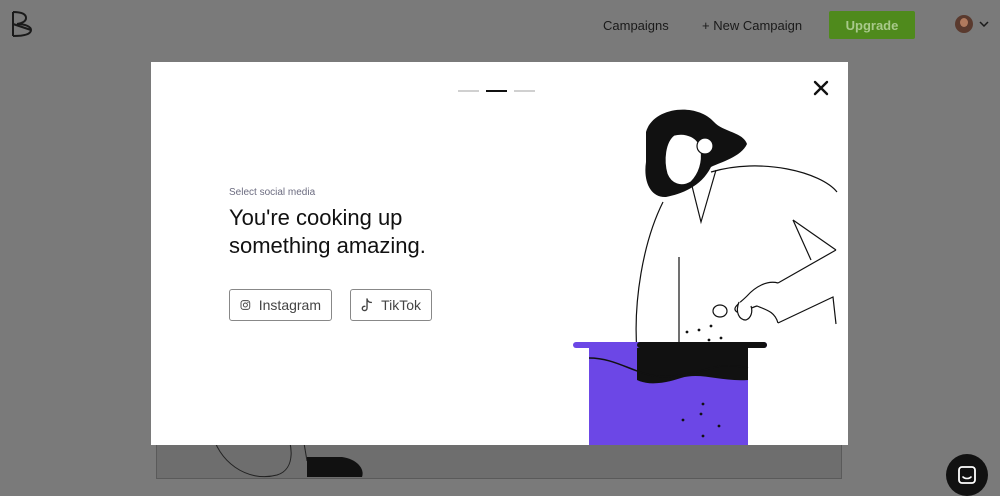 The height and width of the screenshot is (496, 1000). What do you see at coordinates (327, 231) in the screenshot?
I see `modal-headline: You're cooking up something amazing.` at bounding box center [327, 231].